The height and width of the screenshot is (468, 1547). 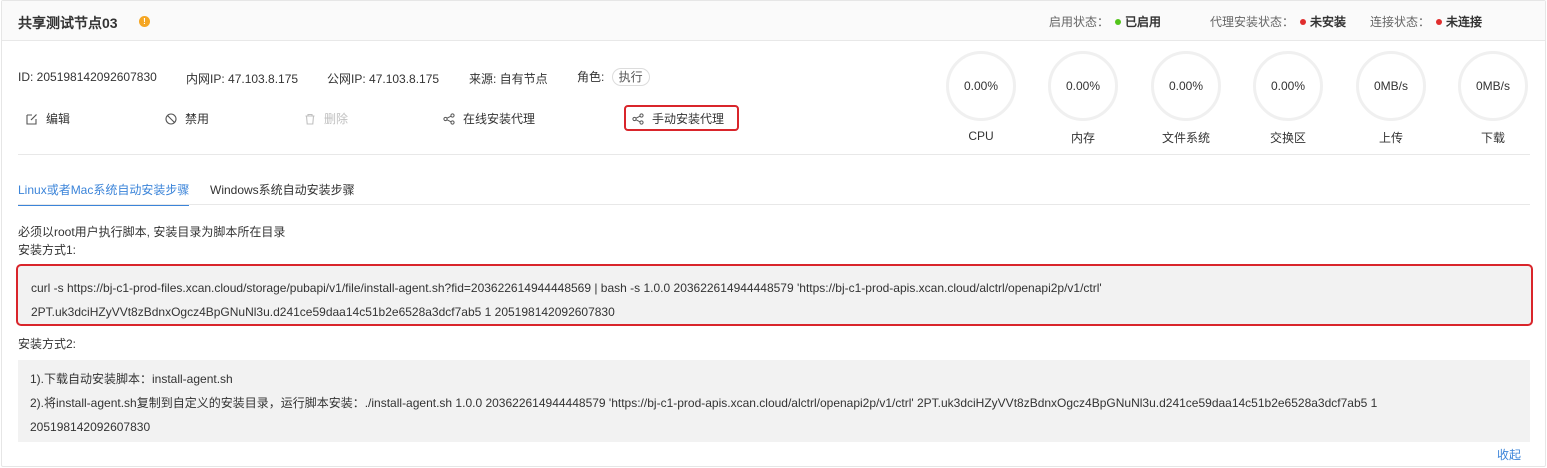 I want to click on role-label: 角色:, so click(x=592, y=77).